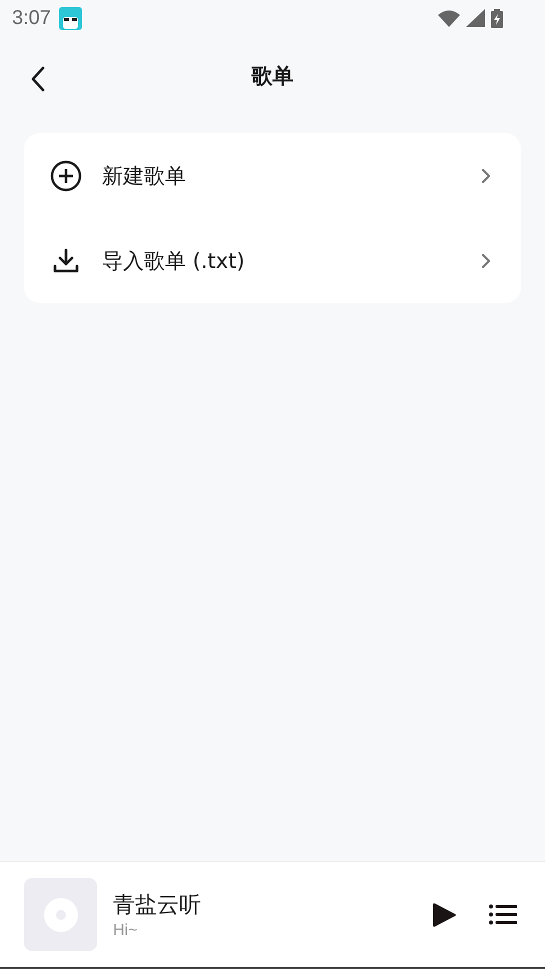 The height and width of the screenshot is (969, 545). Describe the element at coordinates (272, 914) in the screenshot. I see `mini-player: 青盐云听 Hi~` at that location.